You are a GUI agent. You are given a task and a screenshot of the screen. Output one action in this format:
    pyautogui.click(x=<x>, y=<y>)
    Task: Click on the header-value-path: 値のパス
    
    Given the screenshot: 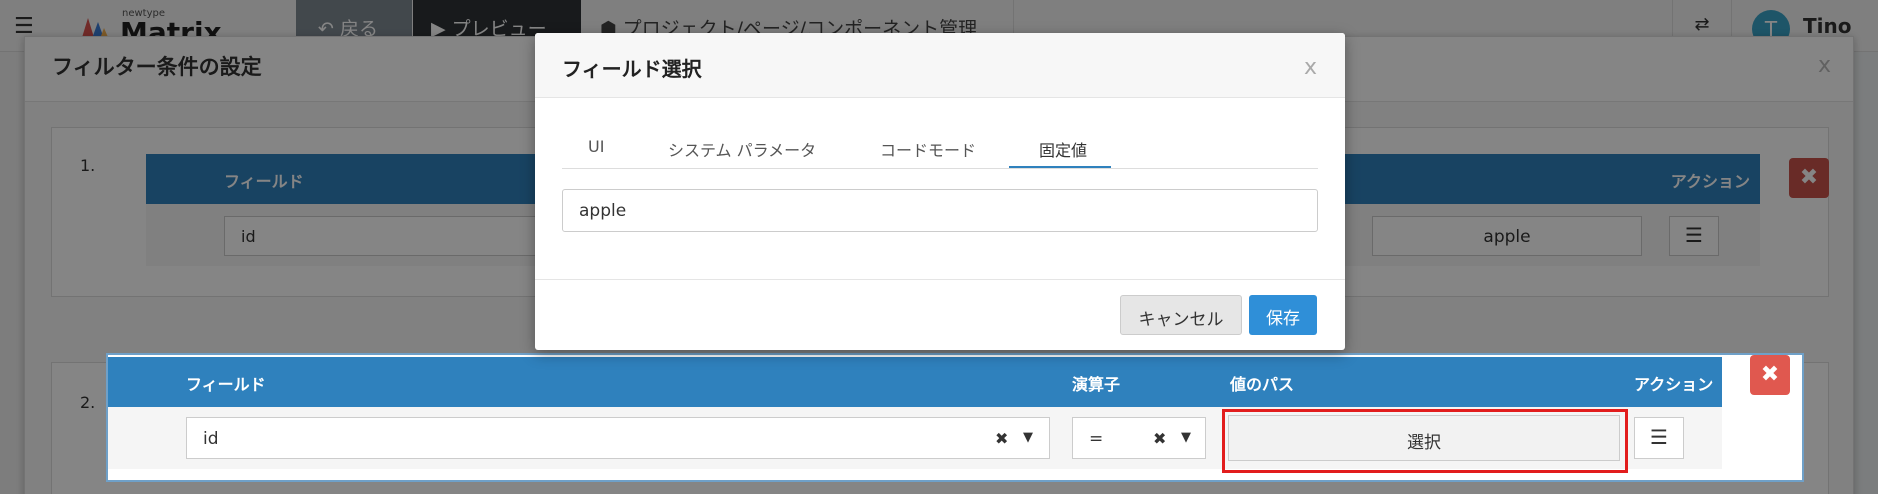 What is the action you would take?
    pyautogui.click(x=1262, y=384)
    